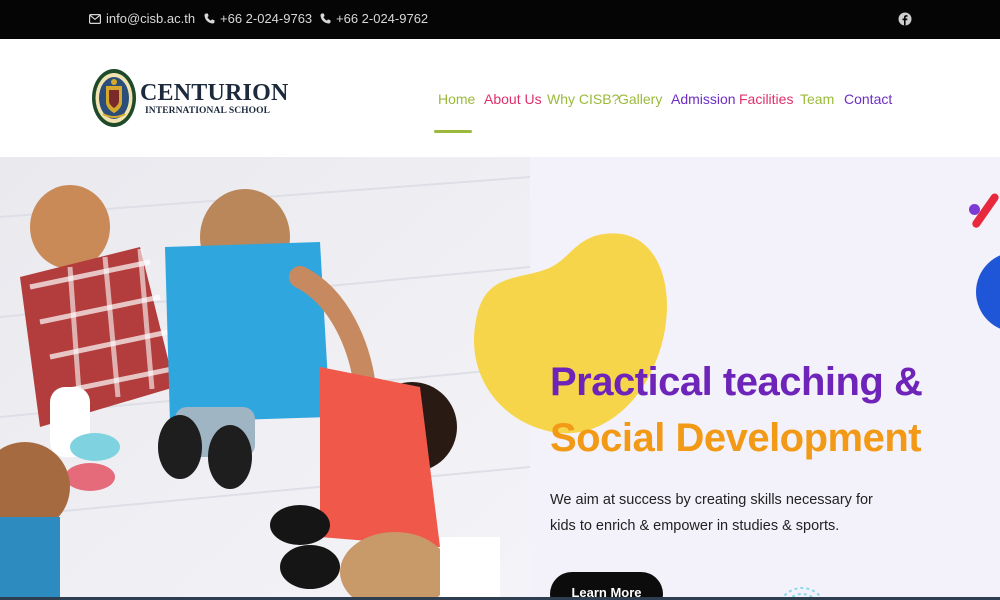 The width and height of the screenshot is (1000, 600). Describe the element at coordinates (817, 99) in the screenshot. I see `nav-team: Team` at that location.